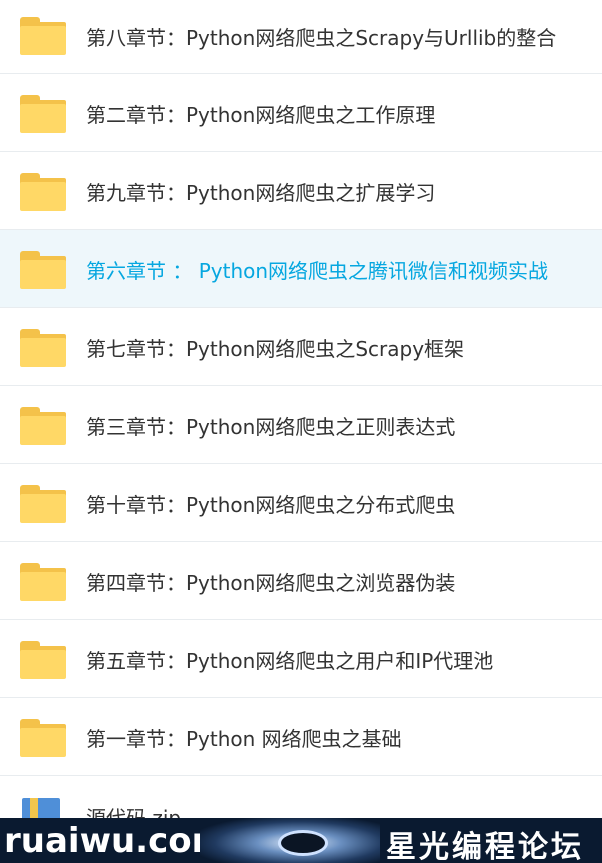 The image size is (602, 863). I want to click on folder-name: 第六章节 ： Python网络爬虫之腾讯微信和视频实战, so click(317, 271).